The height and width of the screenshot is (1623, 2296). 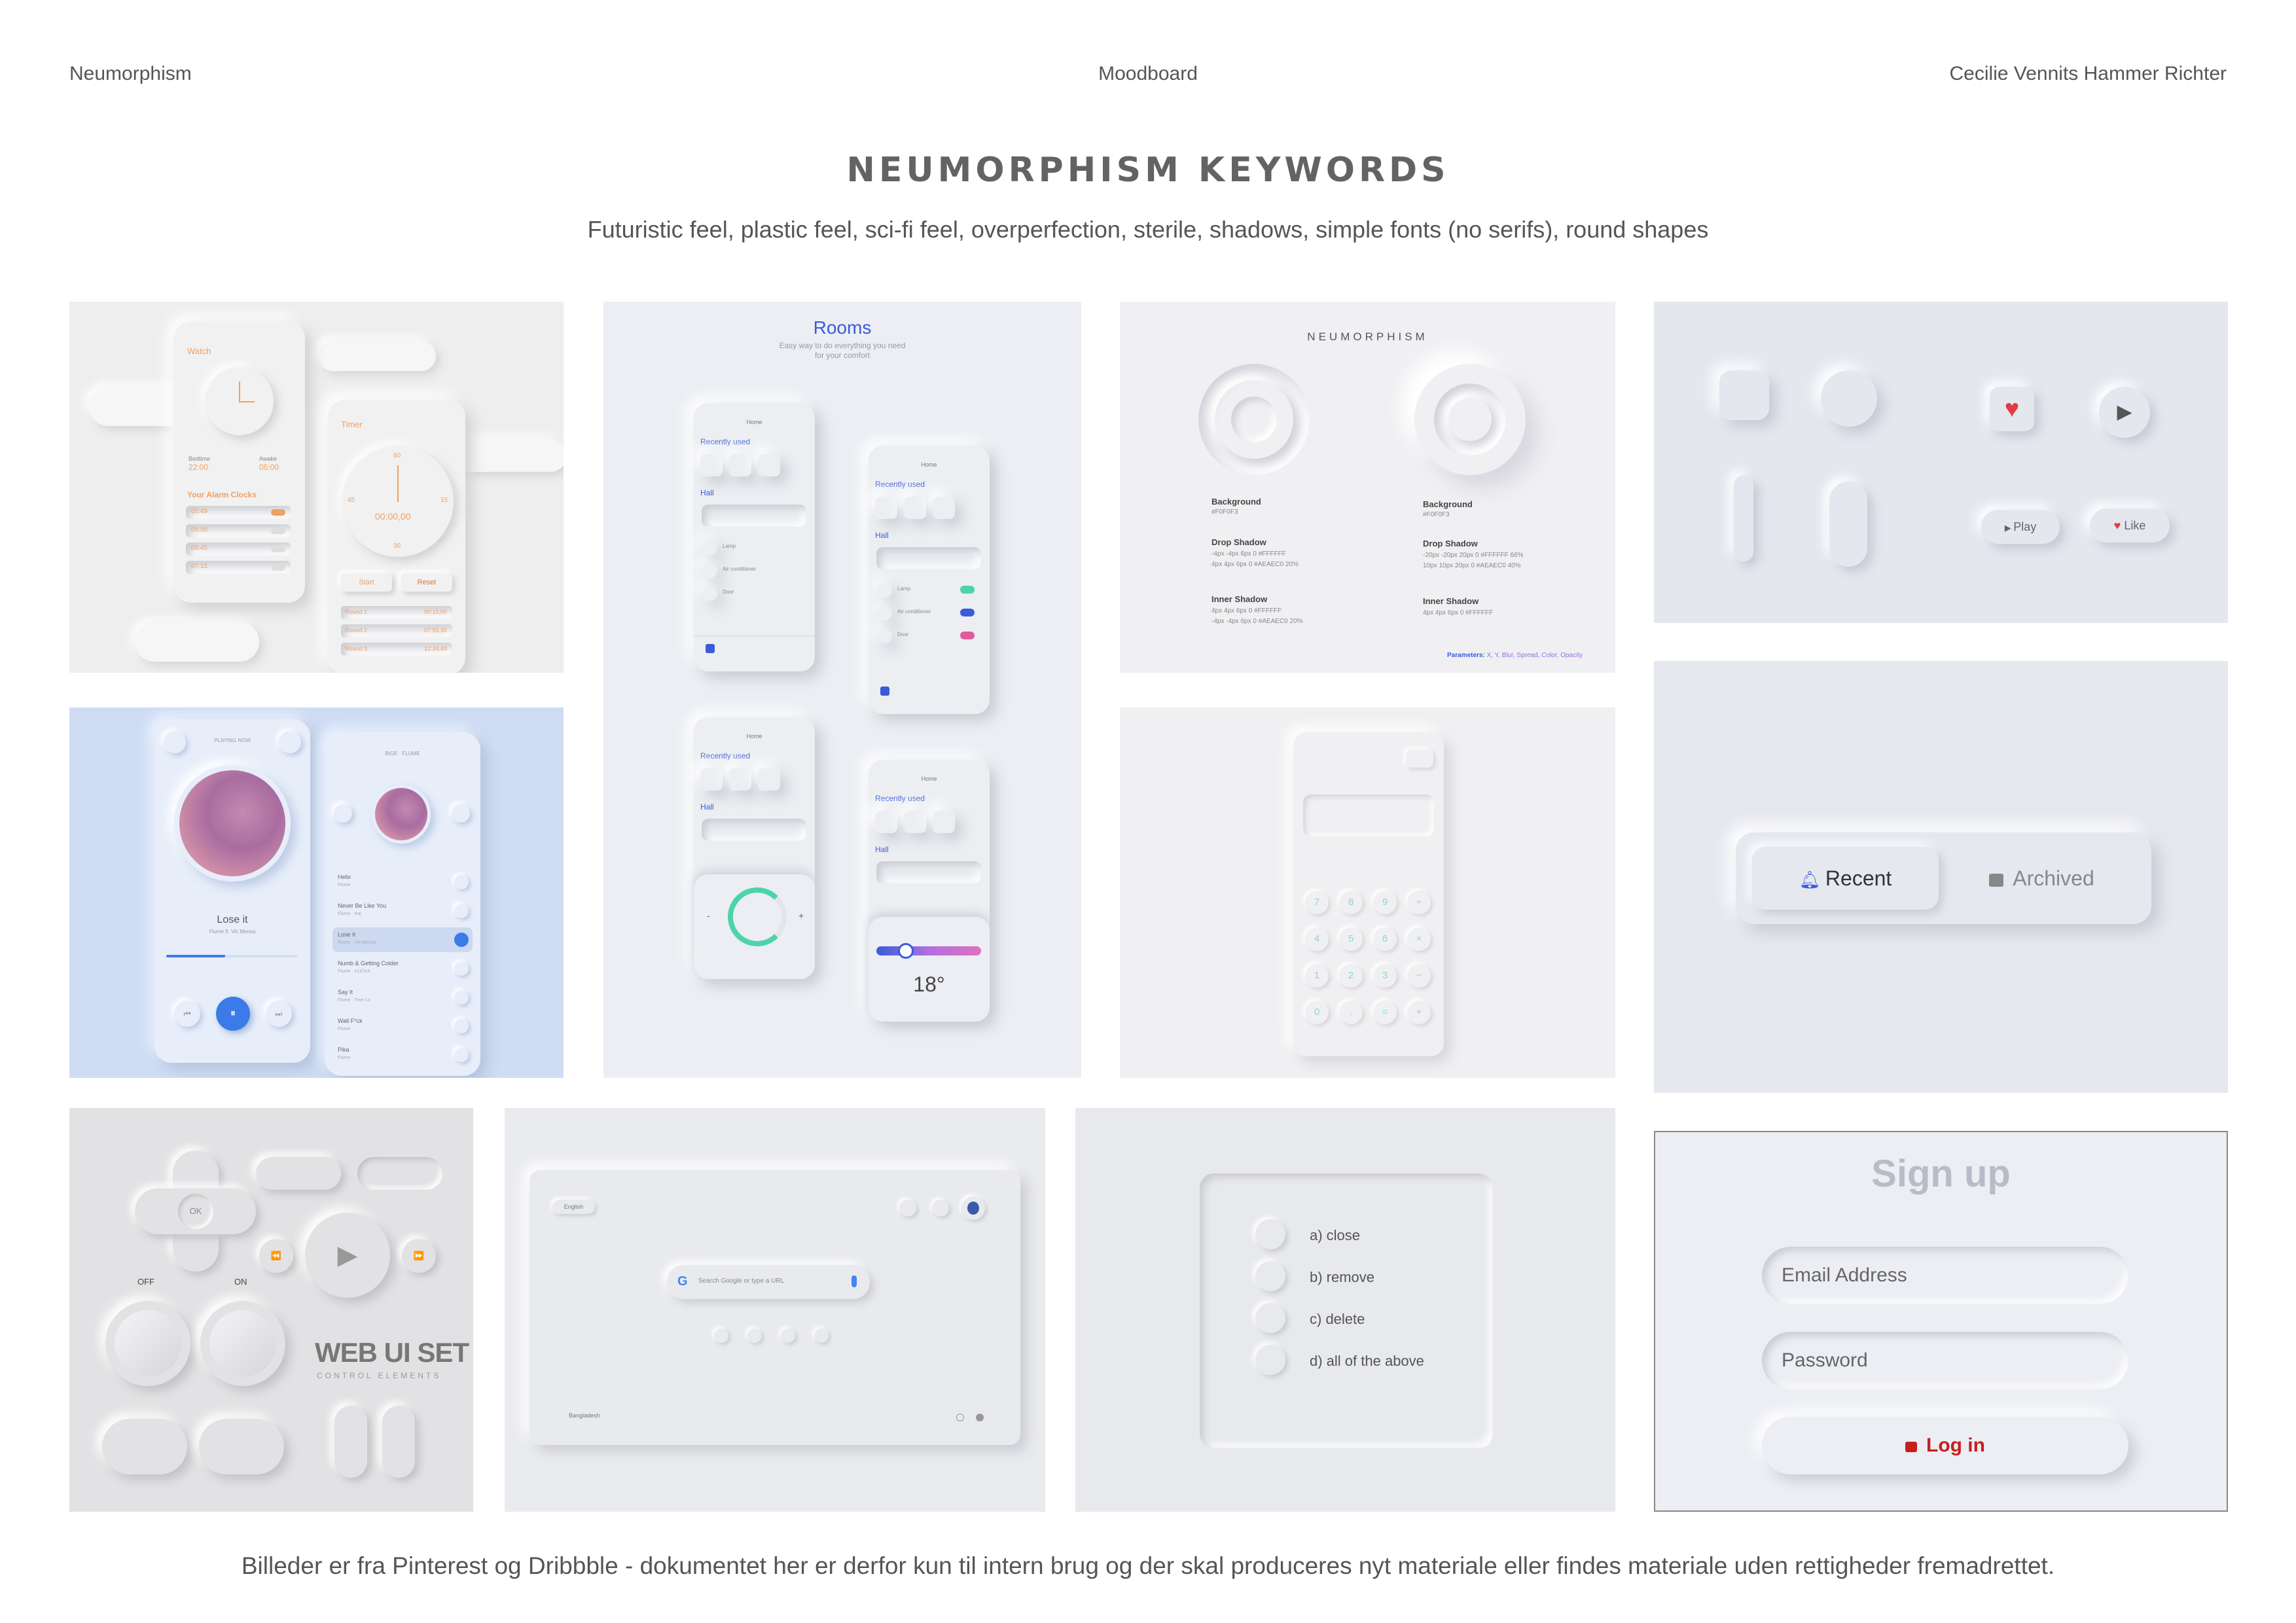 I want to click on slider-handle, so click(x=906, y=951).